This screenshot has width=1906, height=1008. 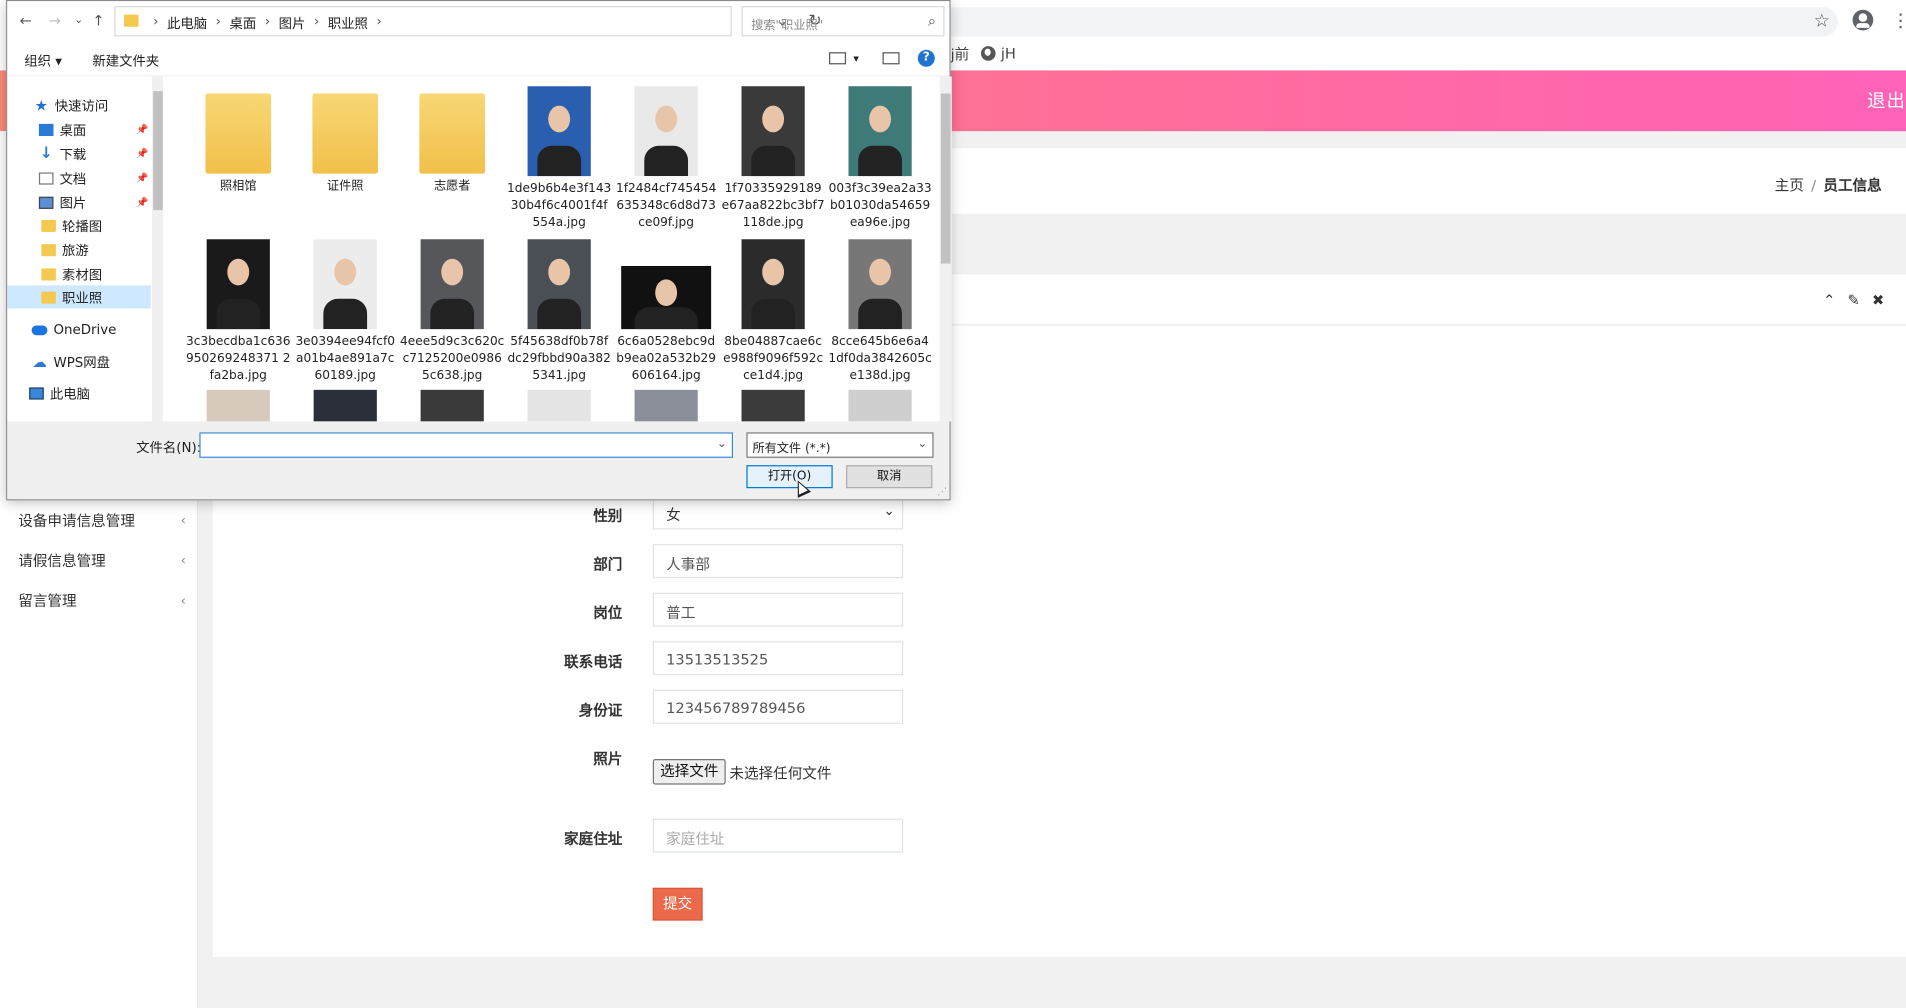 I want to click on logout-link: 退出, so click(x=1886, y=100).